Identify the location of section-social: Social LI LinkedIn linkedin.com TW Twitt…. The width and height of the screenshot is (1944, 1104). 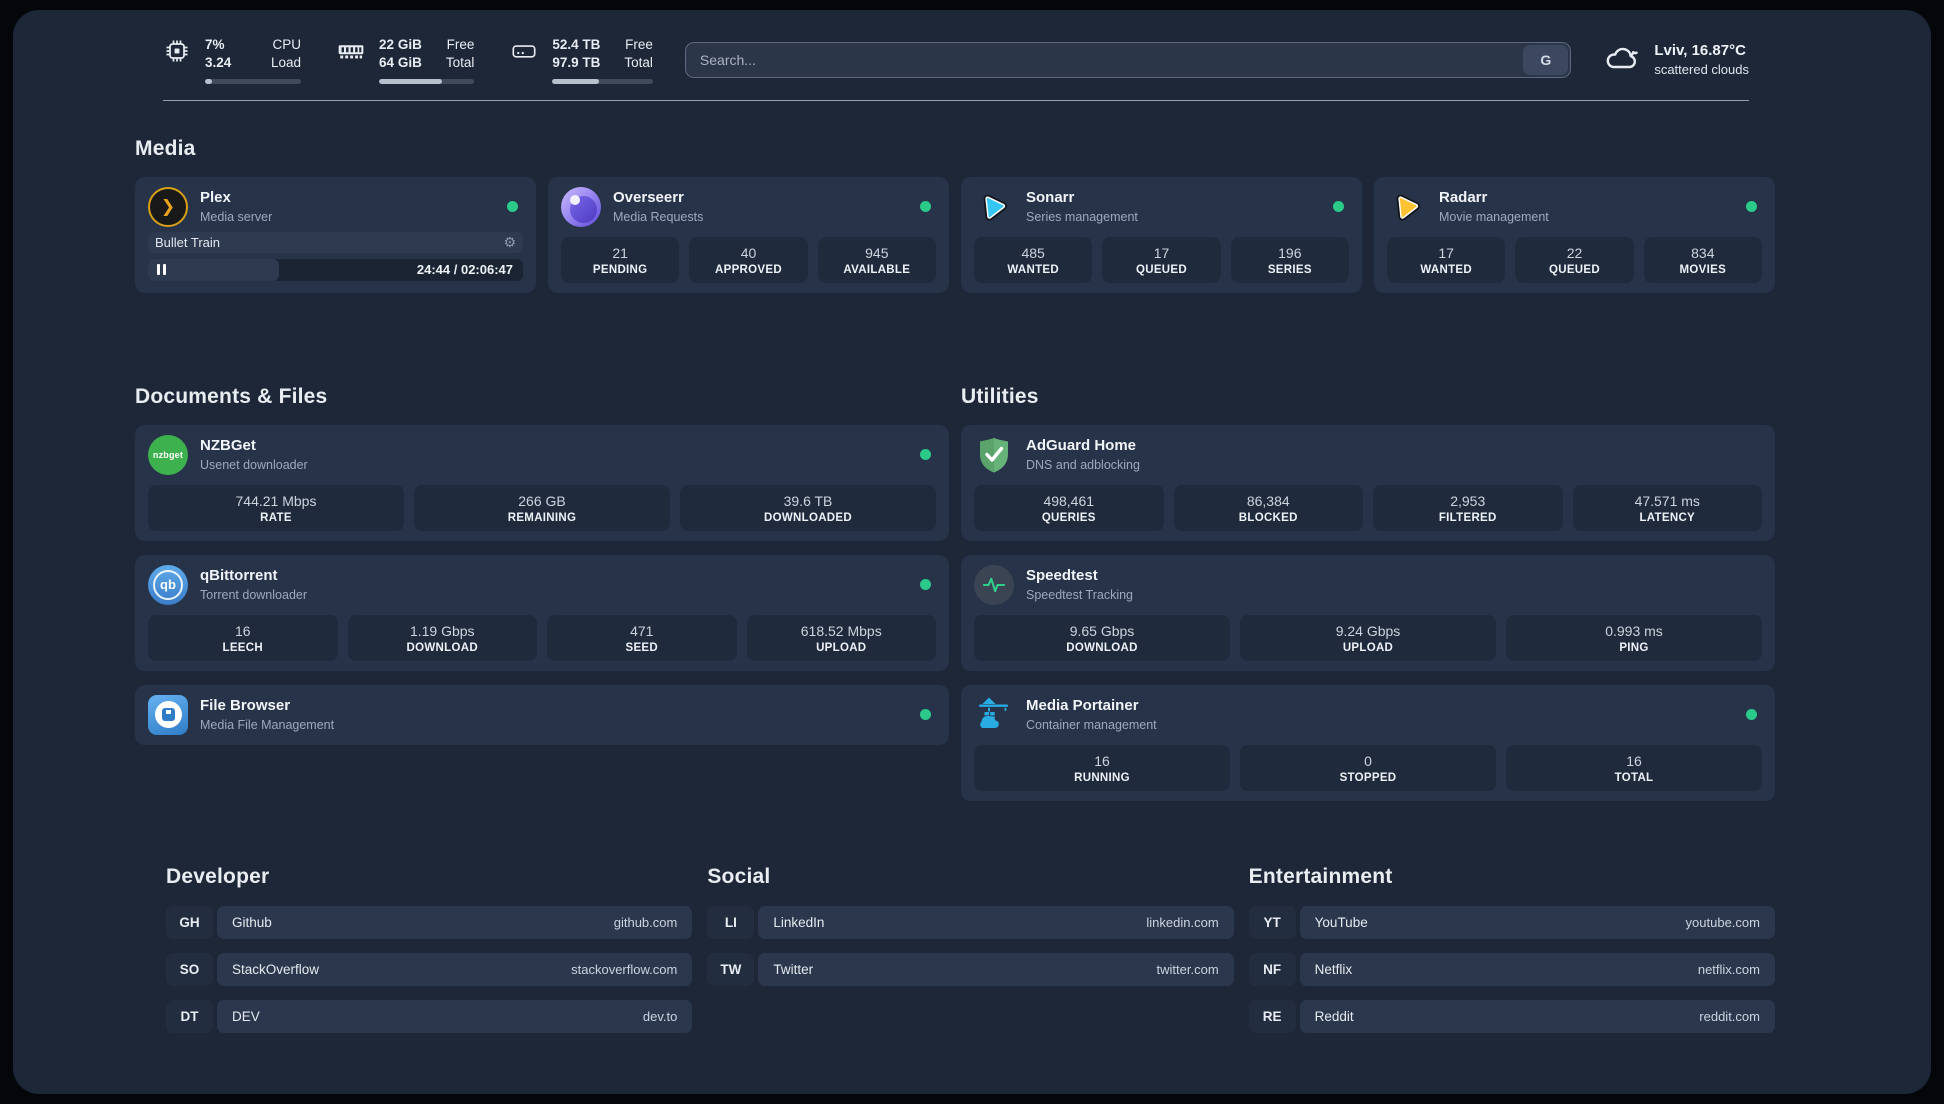
(970, 956).